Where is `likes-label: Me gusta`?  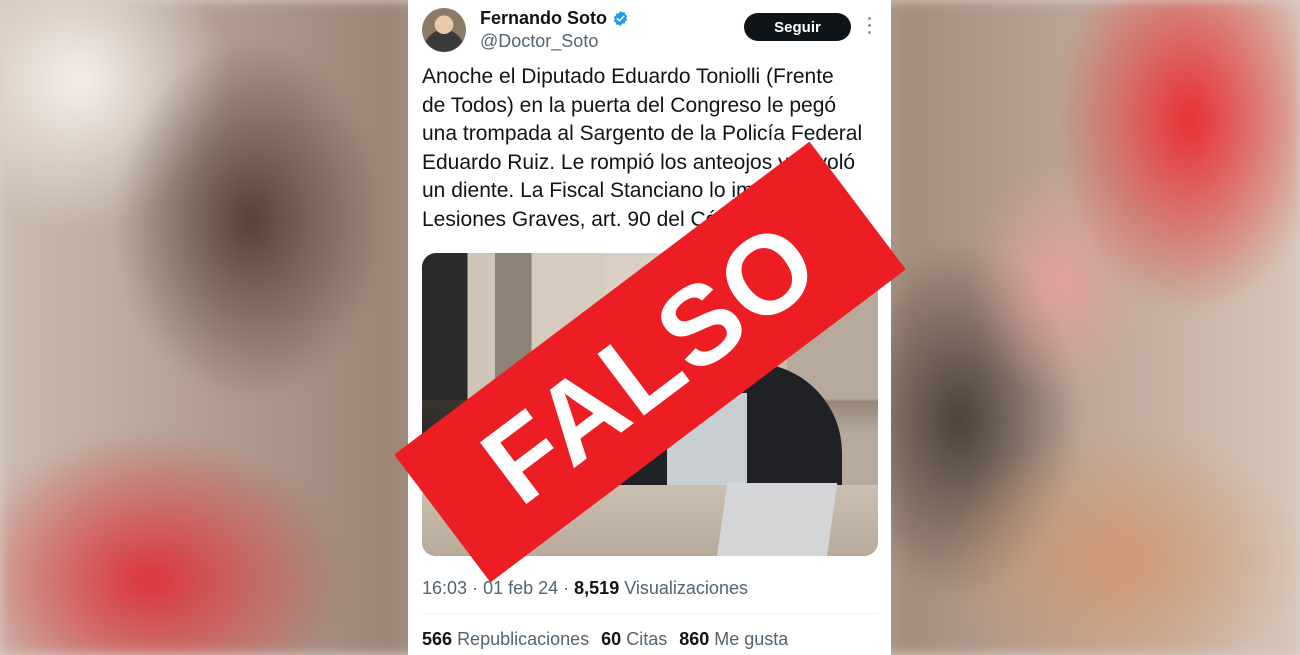
likes-label: Me gusta is located at coordinates (751, 639).